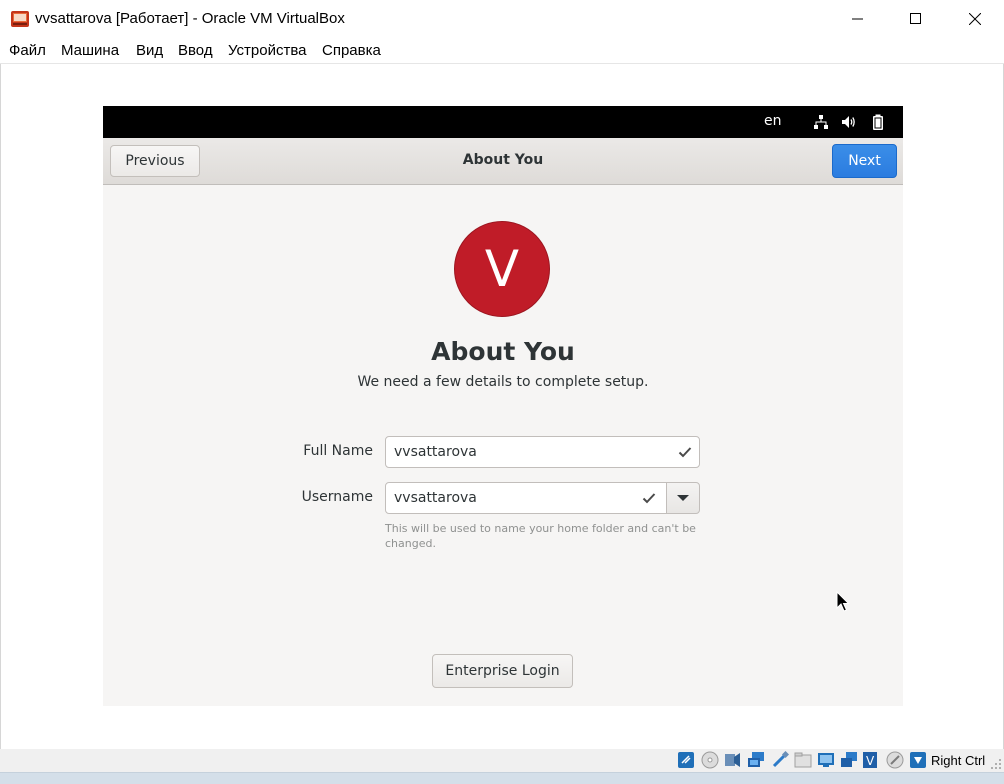  Describe the element at coordinates (996, 764) in the screenshot. I see `resize-grip-icon` at that location.